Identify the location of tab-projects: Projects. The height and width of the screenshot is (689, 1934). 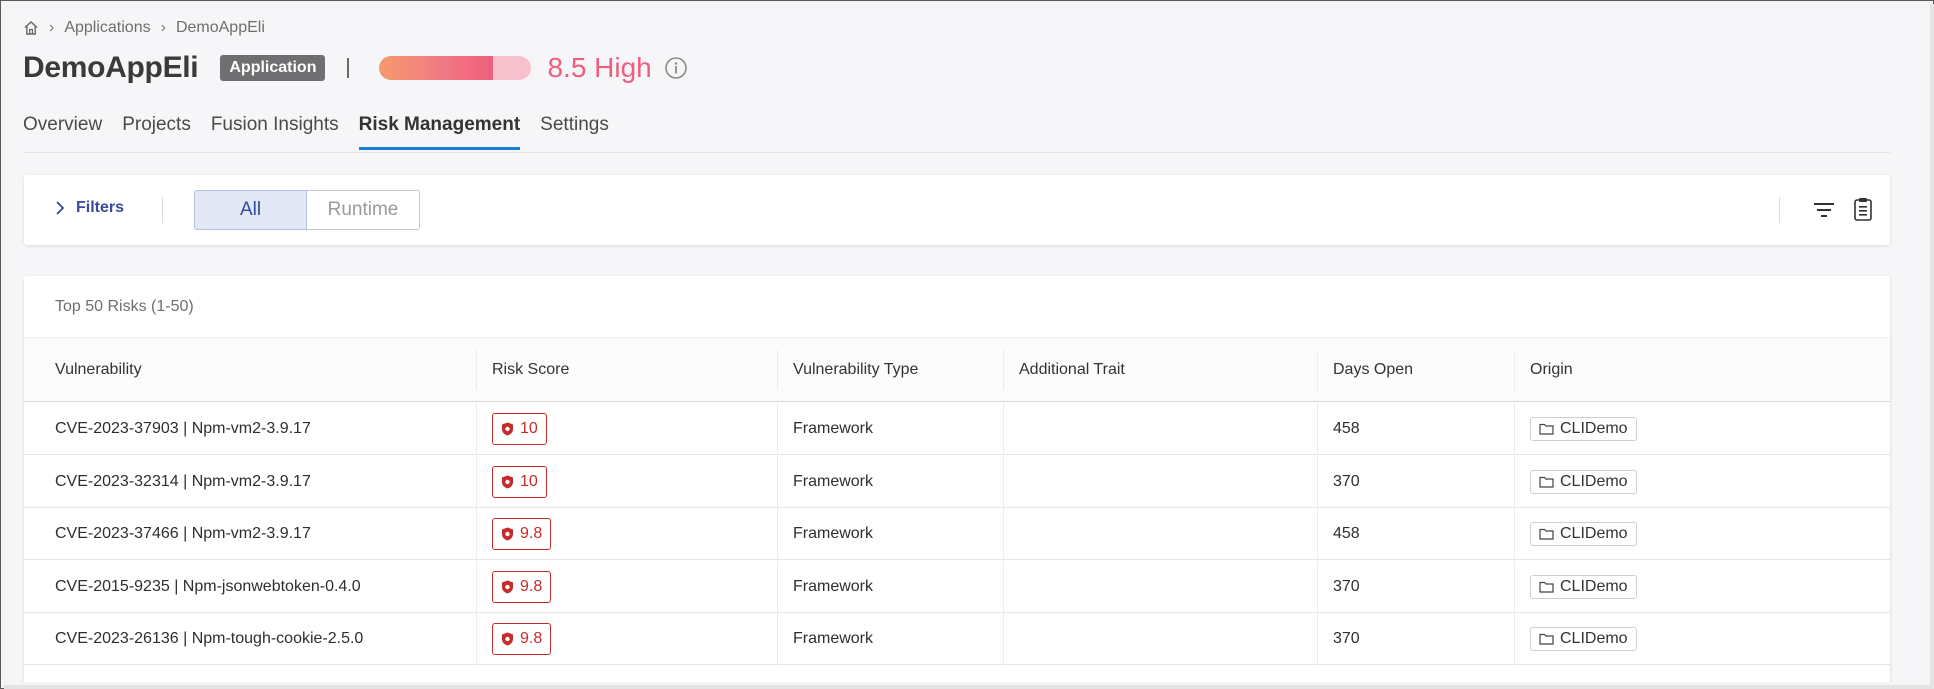
(156, 128).